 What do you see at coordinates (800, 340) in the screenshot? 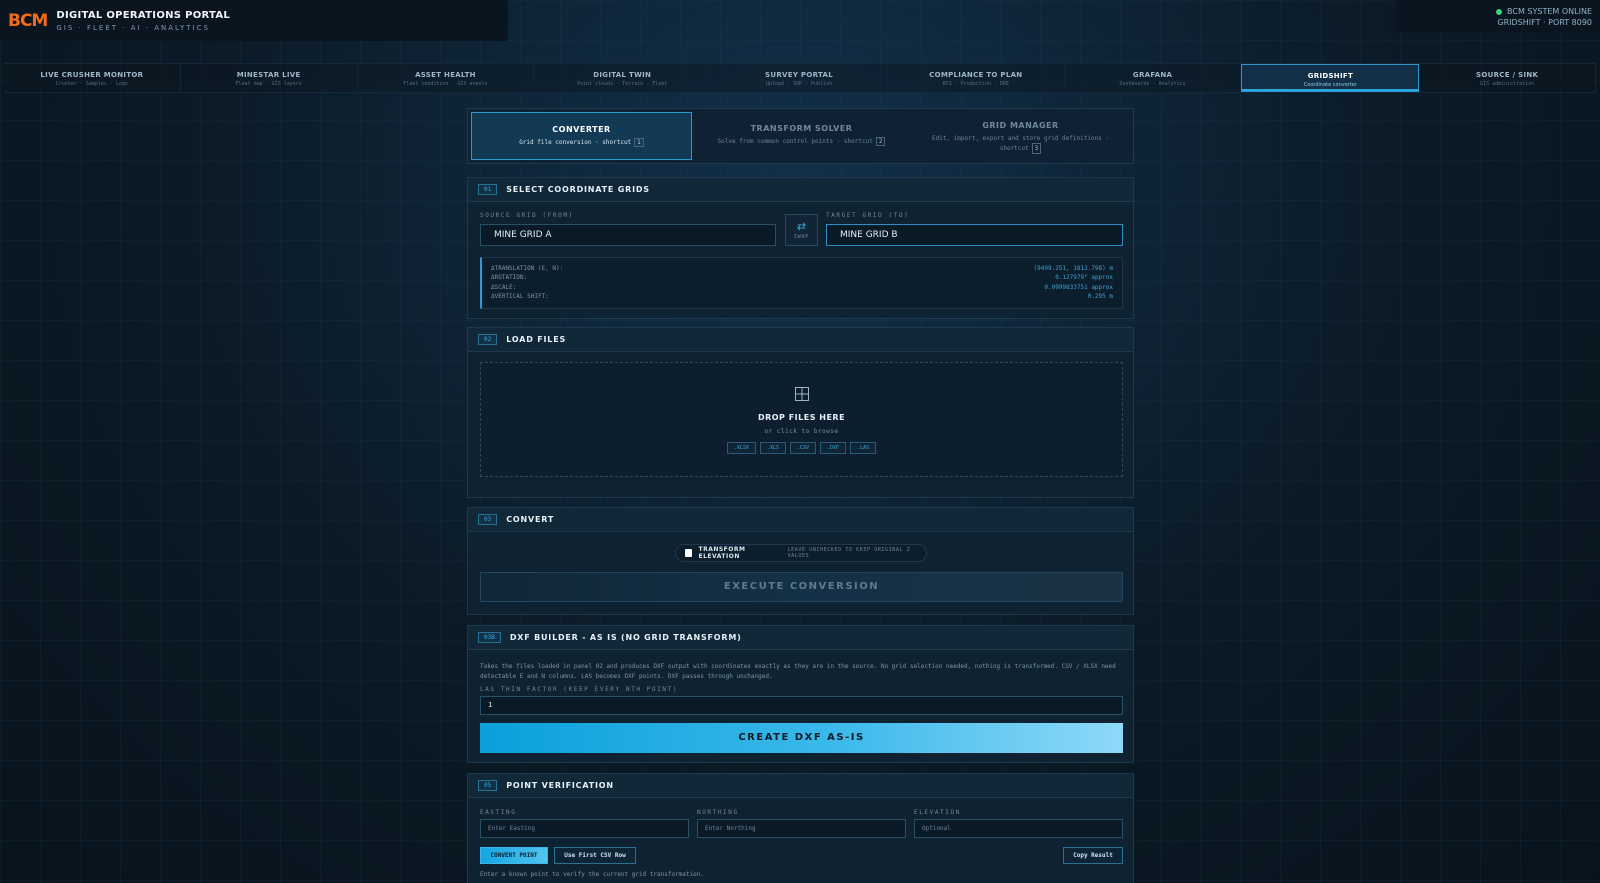
I see `panel-header: 02 LOAD FILES` at bounding box center [800, 340].